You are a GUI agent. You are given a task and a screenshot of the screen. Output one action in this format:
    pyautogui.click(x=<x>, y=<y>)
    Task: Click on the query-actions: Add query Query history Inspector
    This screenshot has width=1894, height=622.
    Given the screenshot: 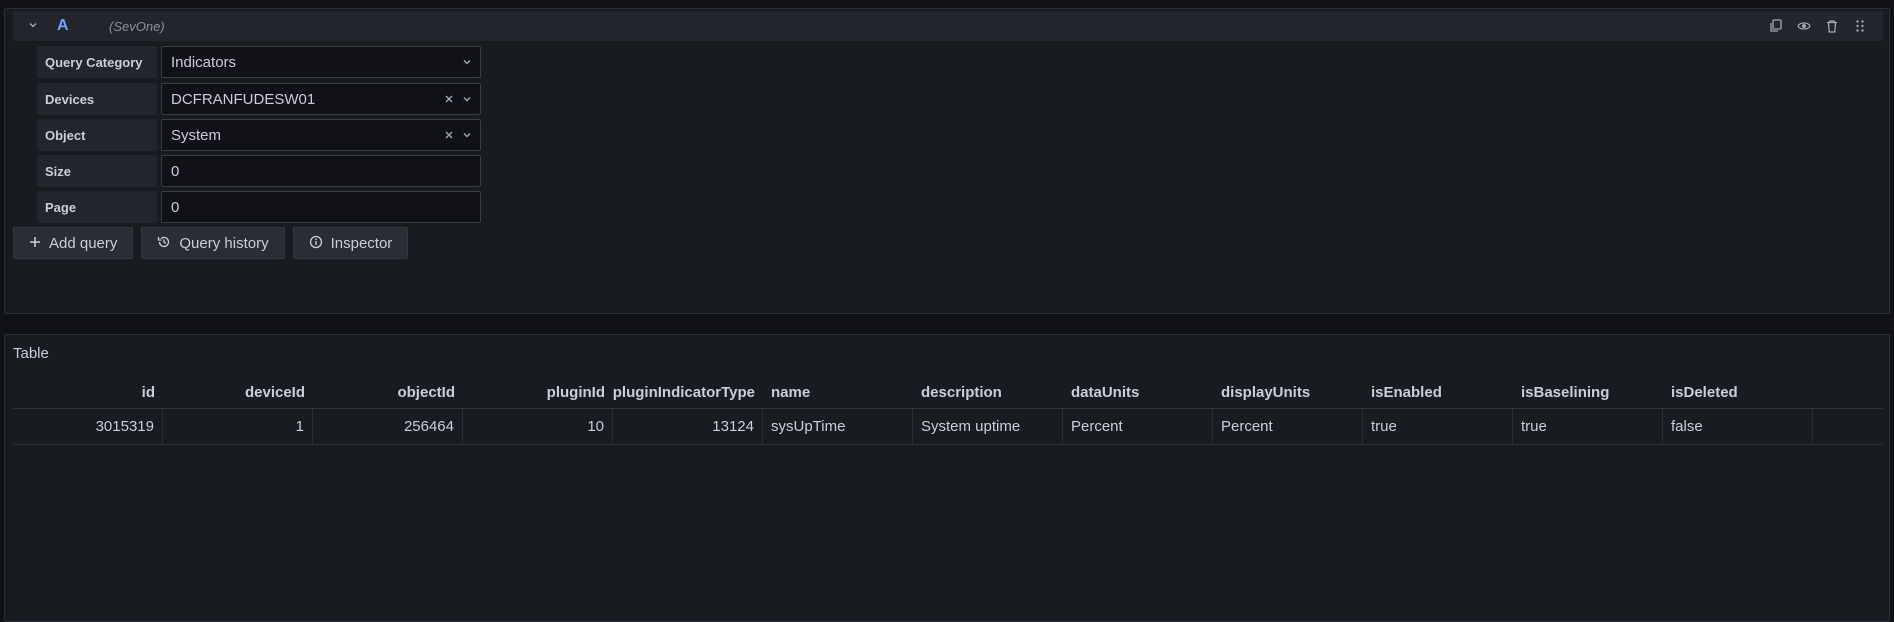 What is the action you would take?
    pyautogui.click(x=211, y=243)
    